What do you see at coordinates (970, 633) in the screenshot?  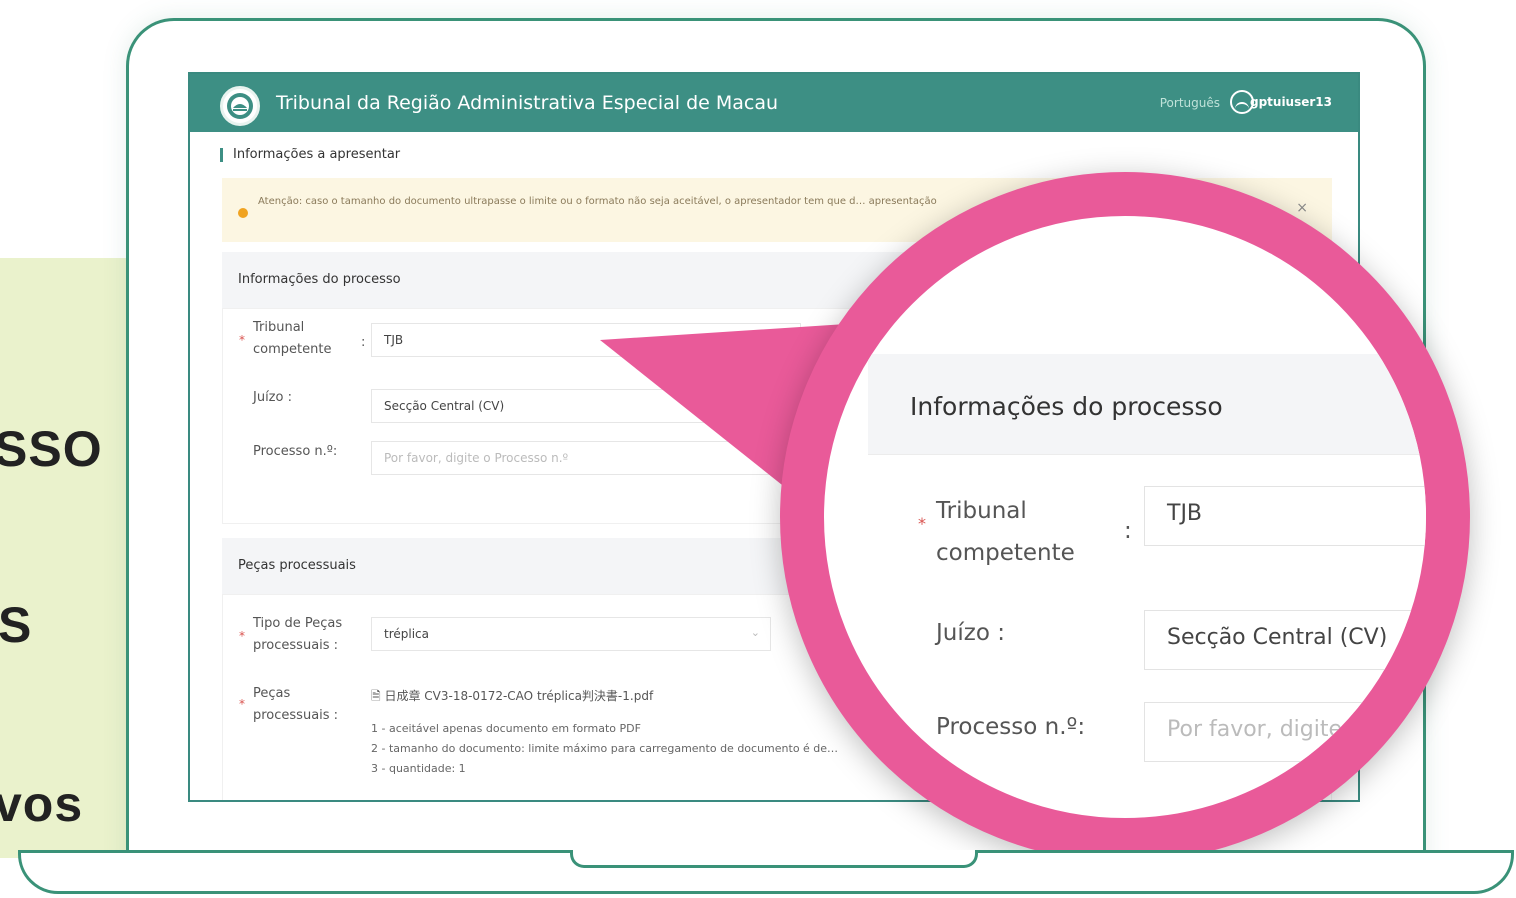 I see `magnified-juizo-label: Juízo :` at bounding box center [970, 633].